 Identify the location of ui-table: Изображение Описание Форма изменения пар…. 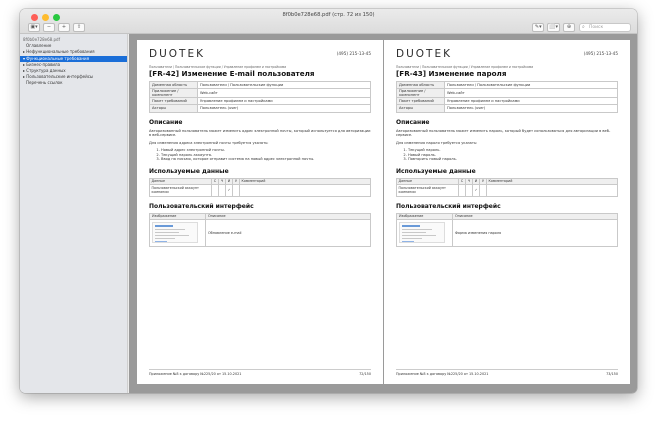
(507, 229).